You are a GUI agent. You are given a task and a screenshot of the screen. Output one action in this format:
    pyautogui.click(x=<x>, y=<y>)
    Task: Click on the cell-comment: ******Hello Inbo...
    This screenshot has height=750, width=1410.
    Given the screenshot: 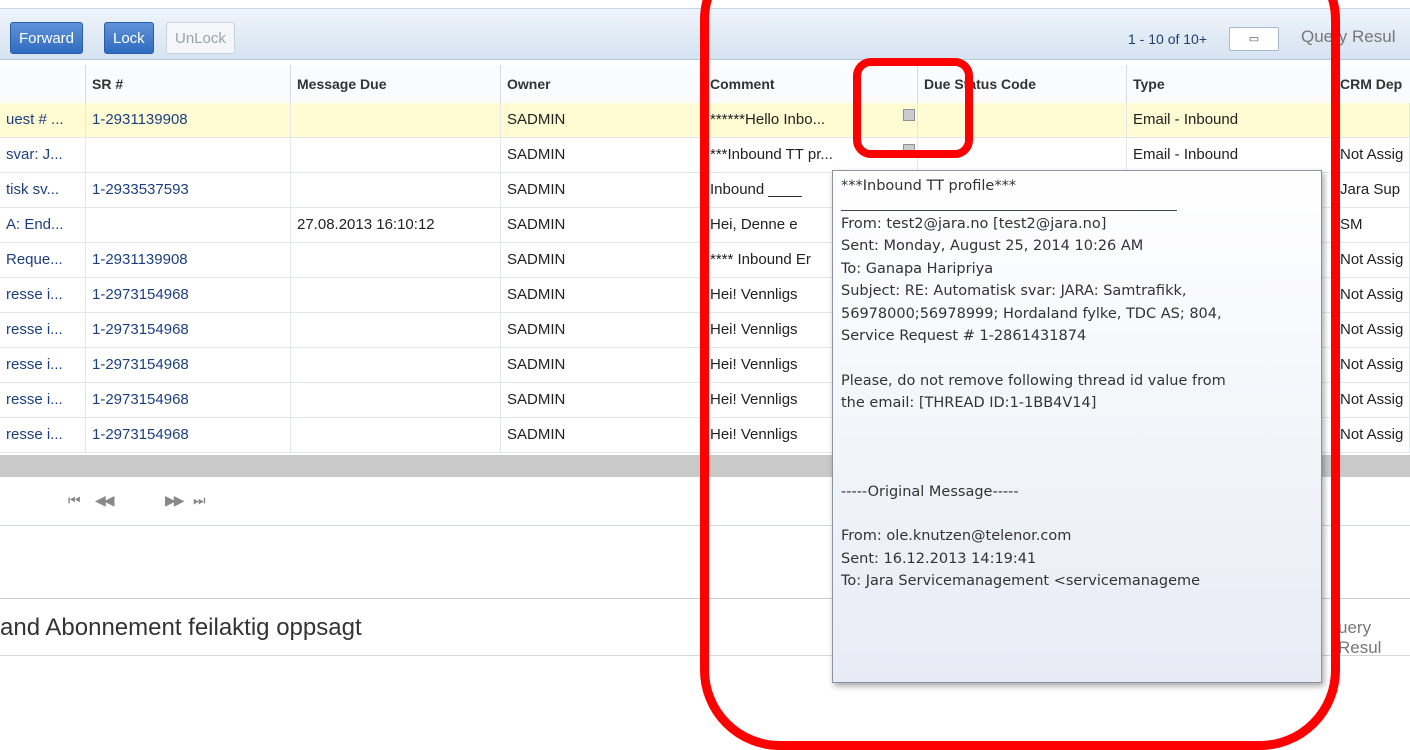 What is the action you would take?
    pyautogui.click(x=811, y=120)
    